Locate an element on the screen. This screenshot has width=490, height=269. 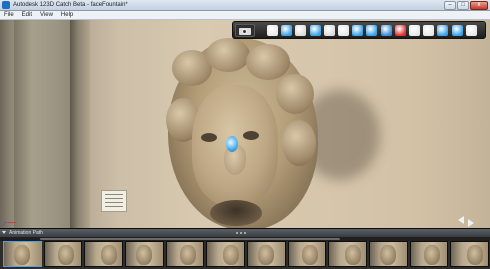
scrollbar-thumb is located at coordinates (190, 239).